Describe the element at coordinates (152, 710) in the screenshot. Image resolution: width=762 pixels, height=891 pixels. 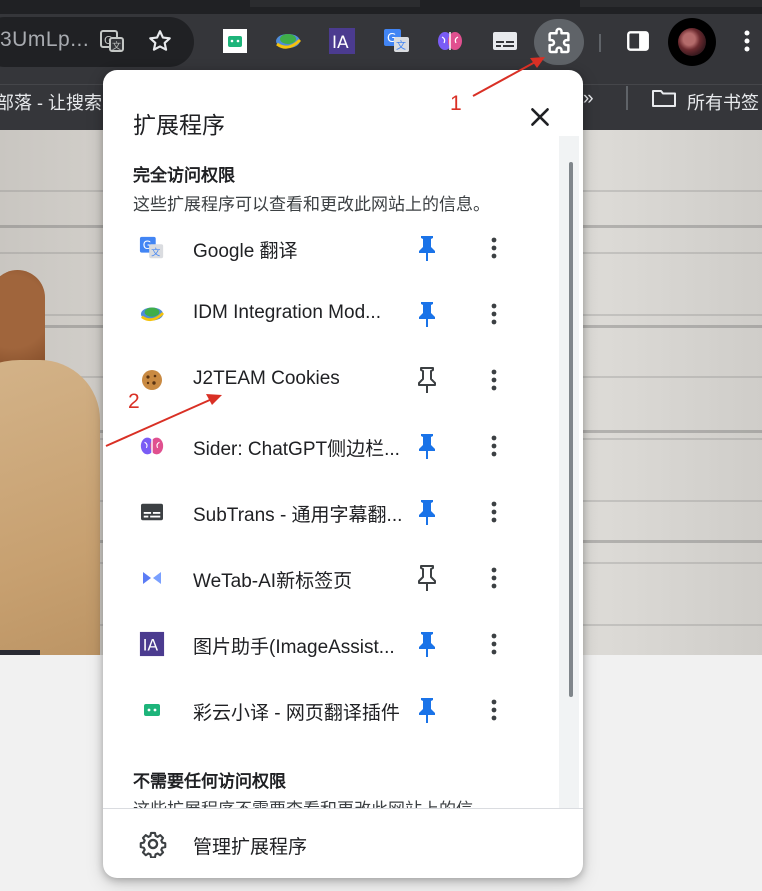
I see `caiyun-icon` at that location.